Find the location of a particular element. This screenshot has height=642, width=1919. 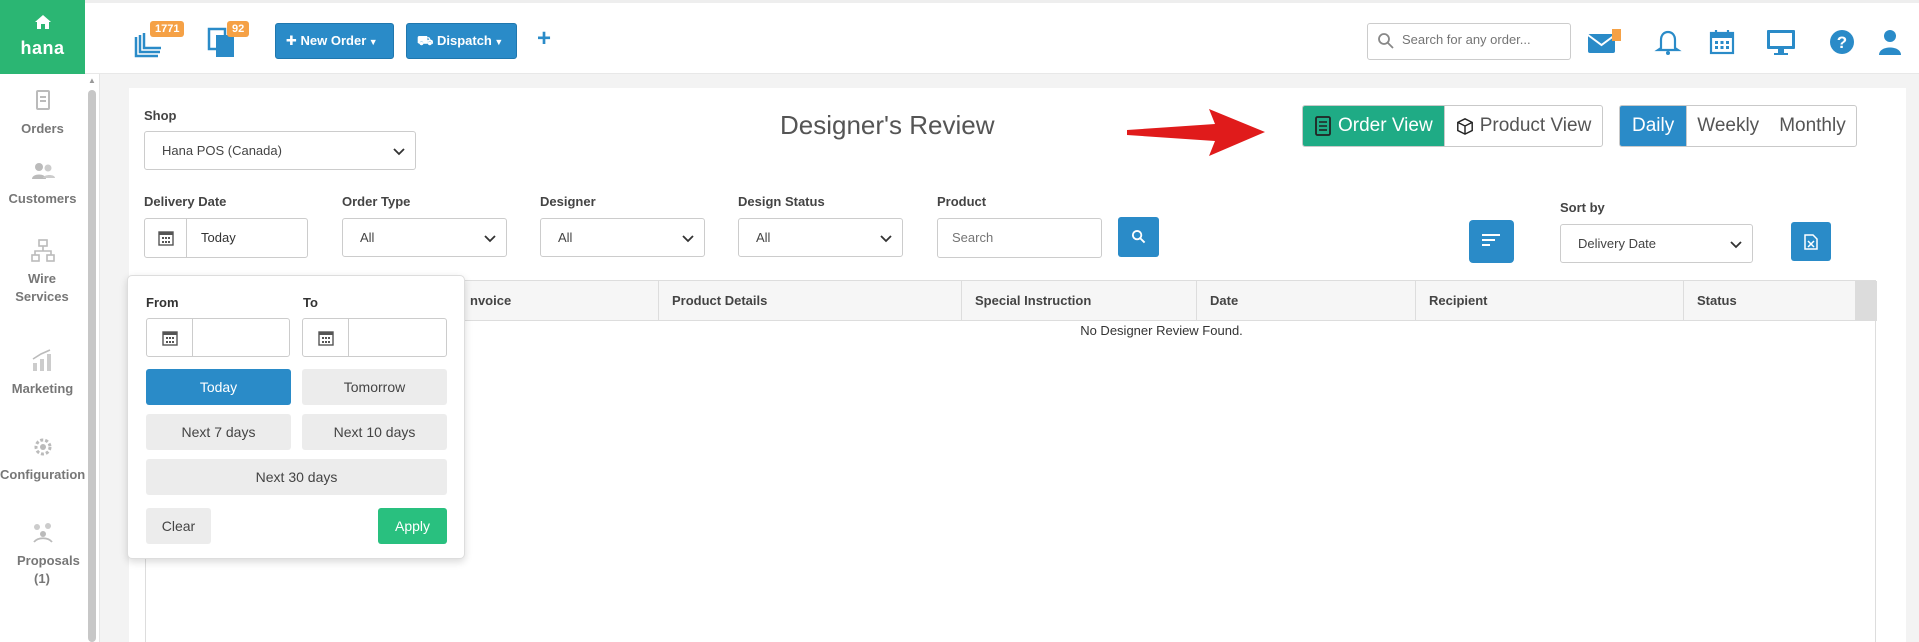

sidebar-item-label: Marketing is located at coordinates (42, 388).